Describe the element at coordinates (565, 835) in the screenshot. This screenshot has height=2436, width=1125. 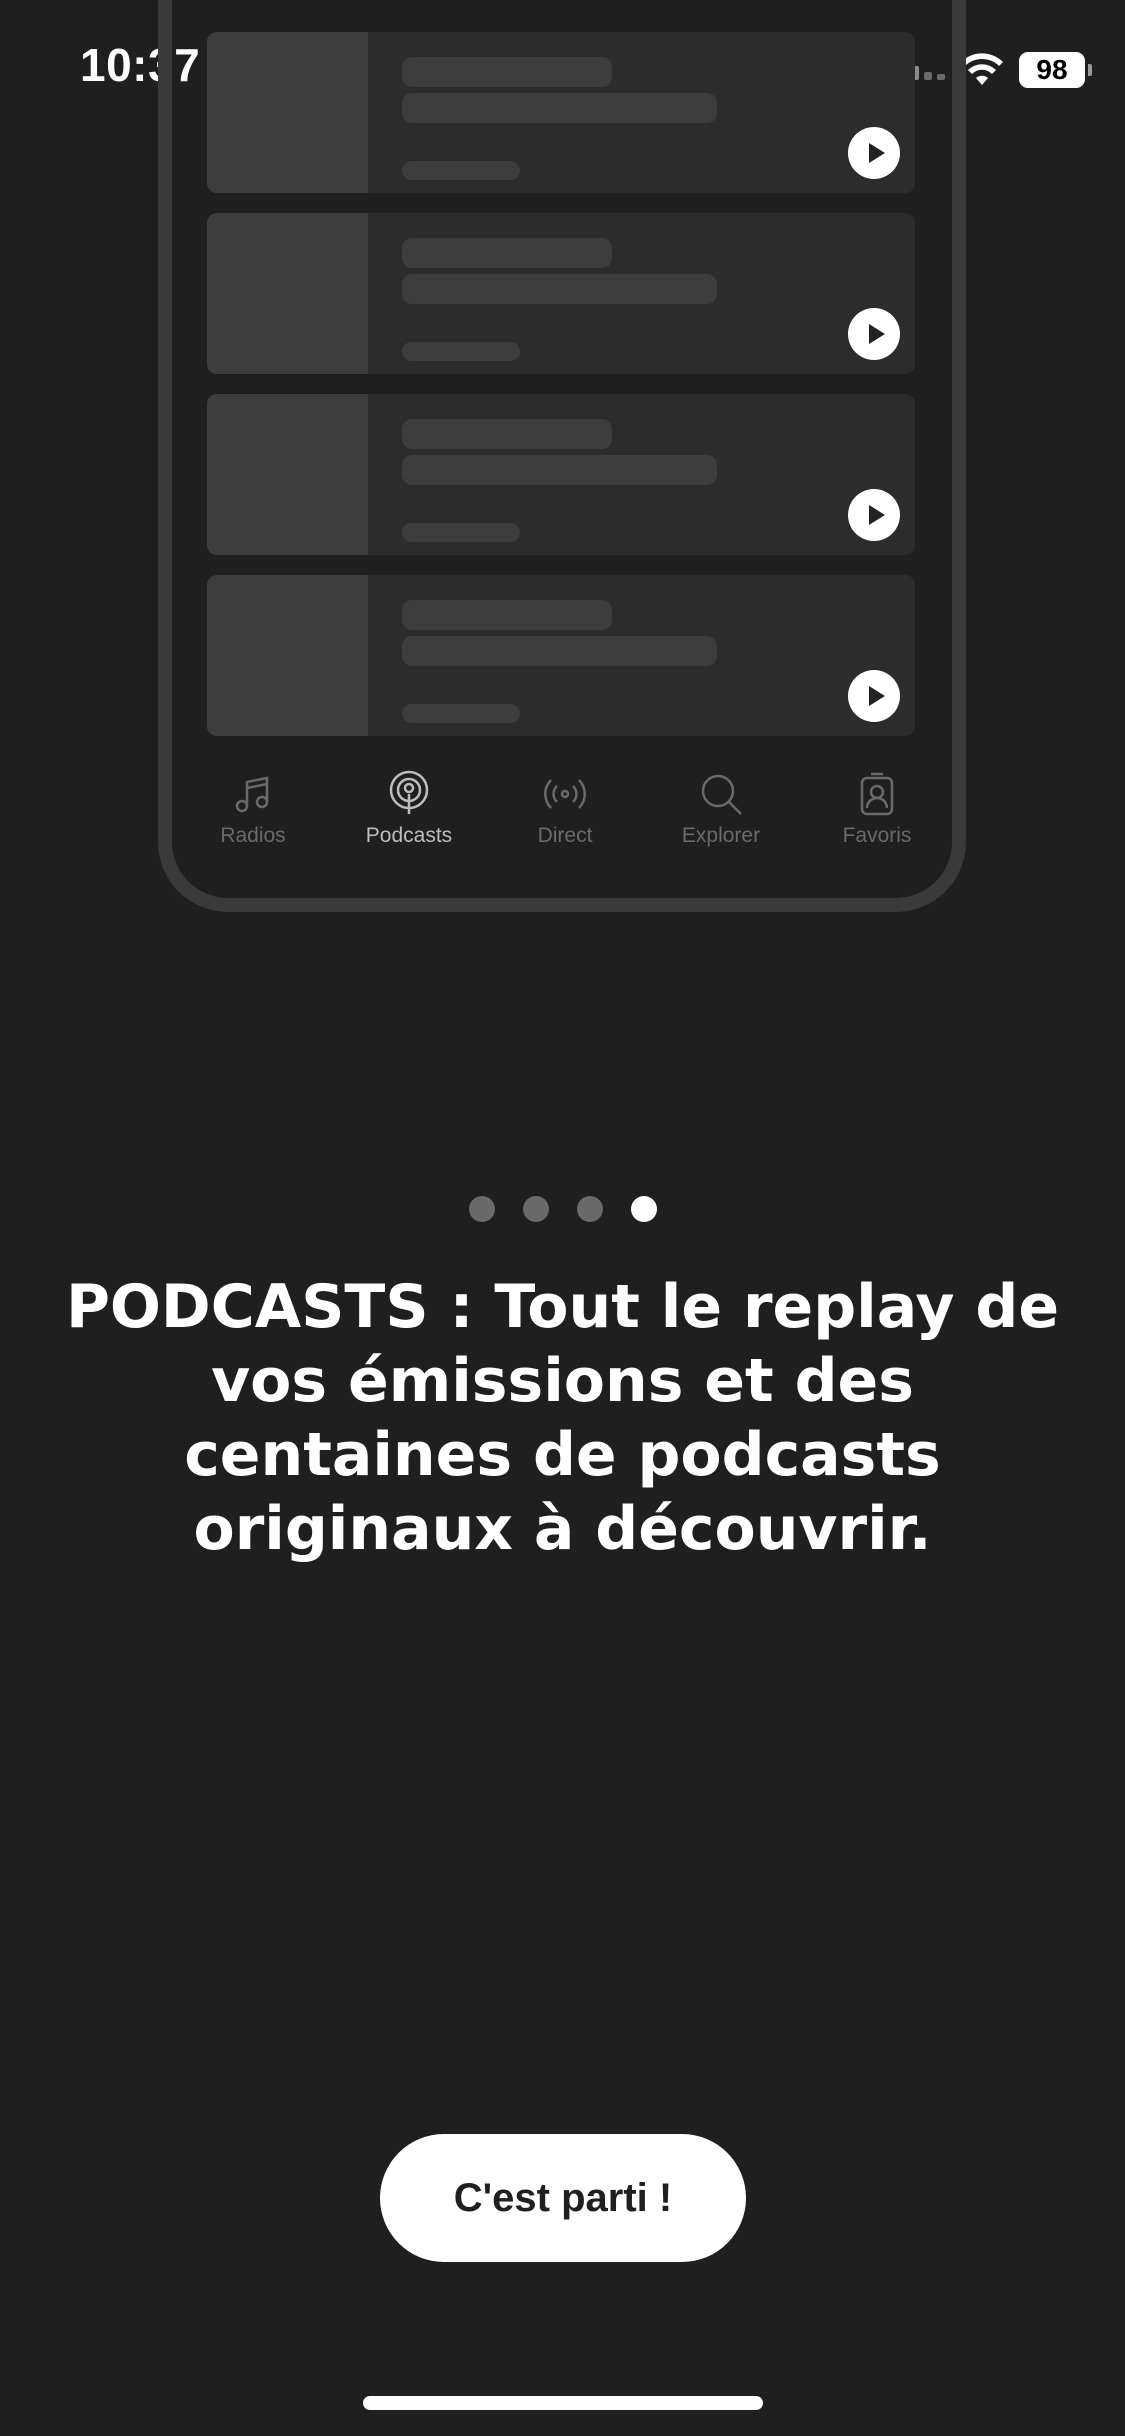
I see `tab-label: Direct` at that location.